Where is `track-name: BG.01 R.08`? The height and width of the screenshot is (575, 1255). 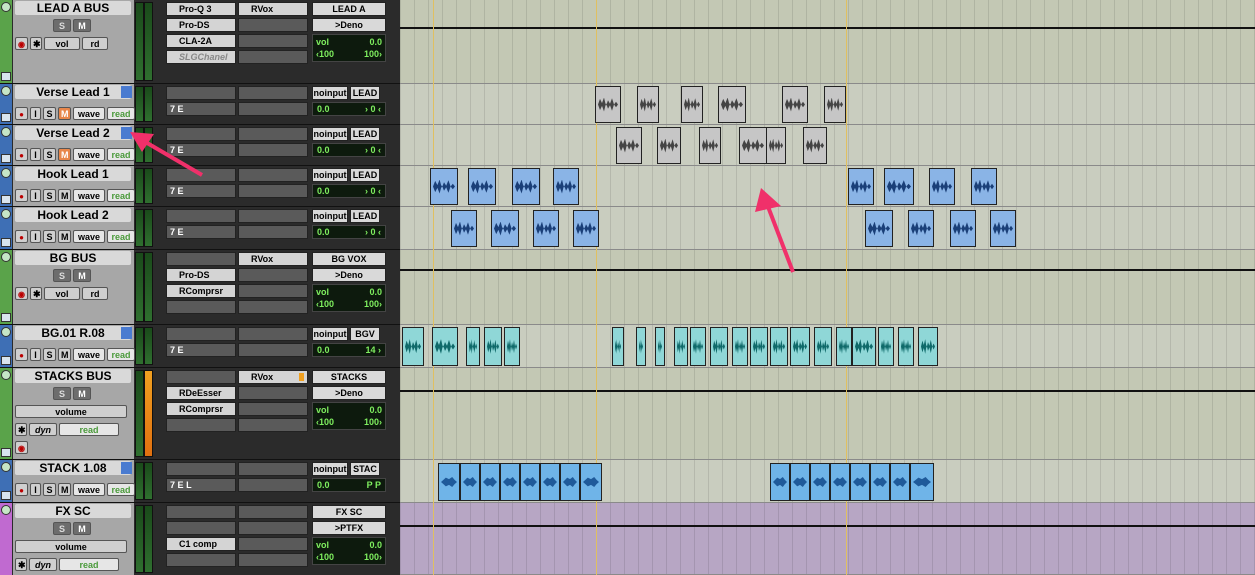 track-name: BG.01 R.08 is located at coordinates (73, 333).